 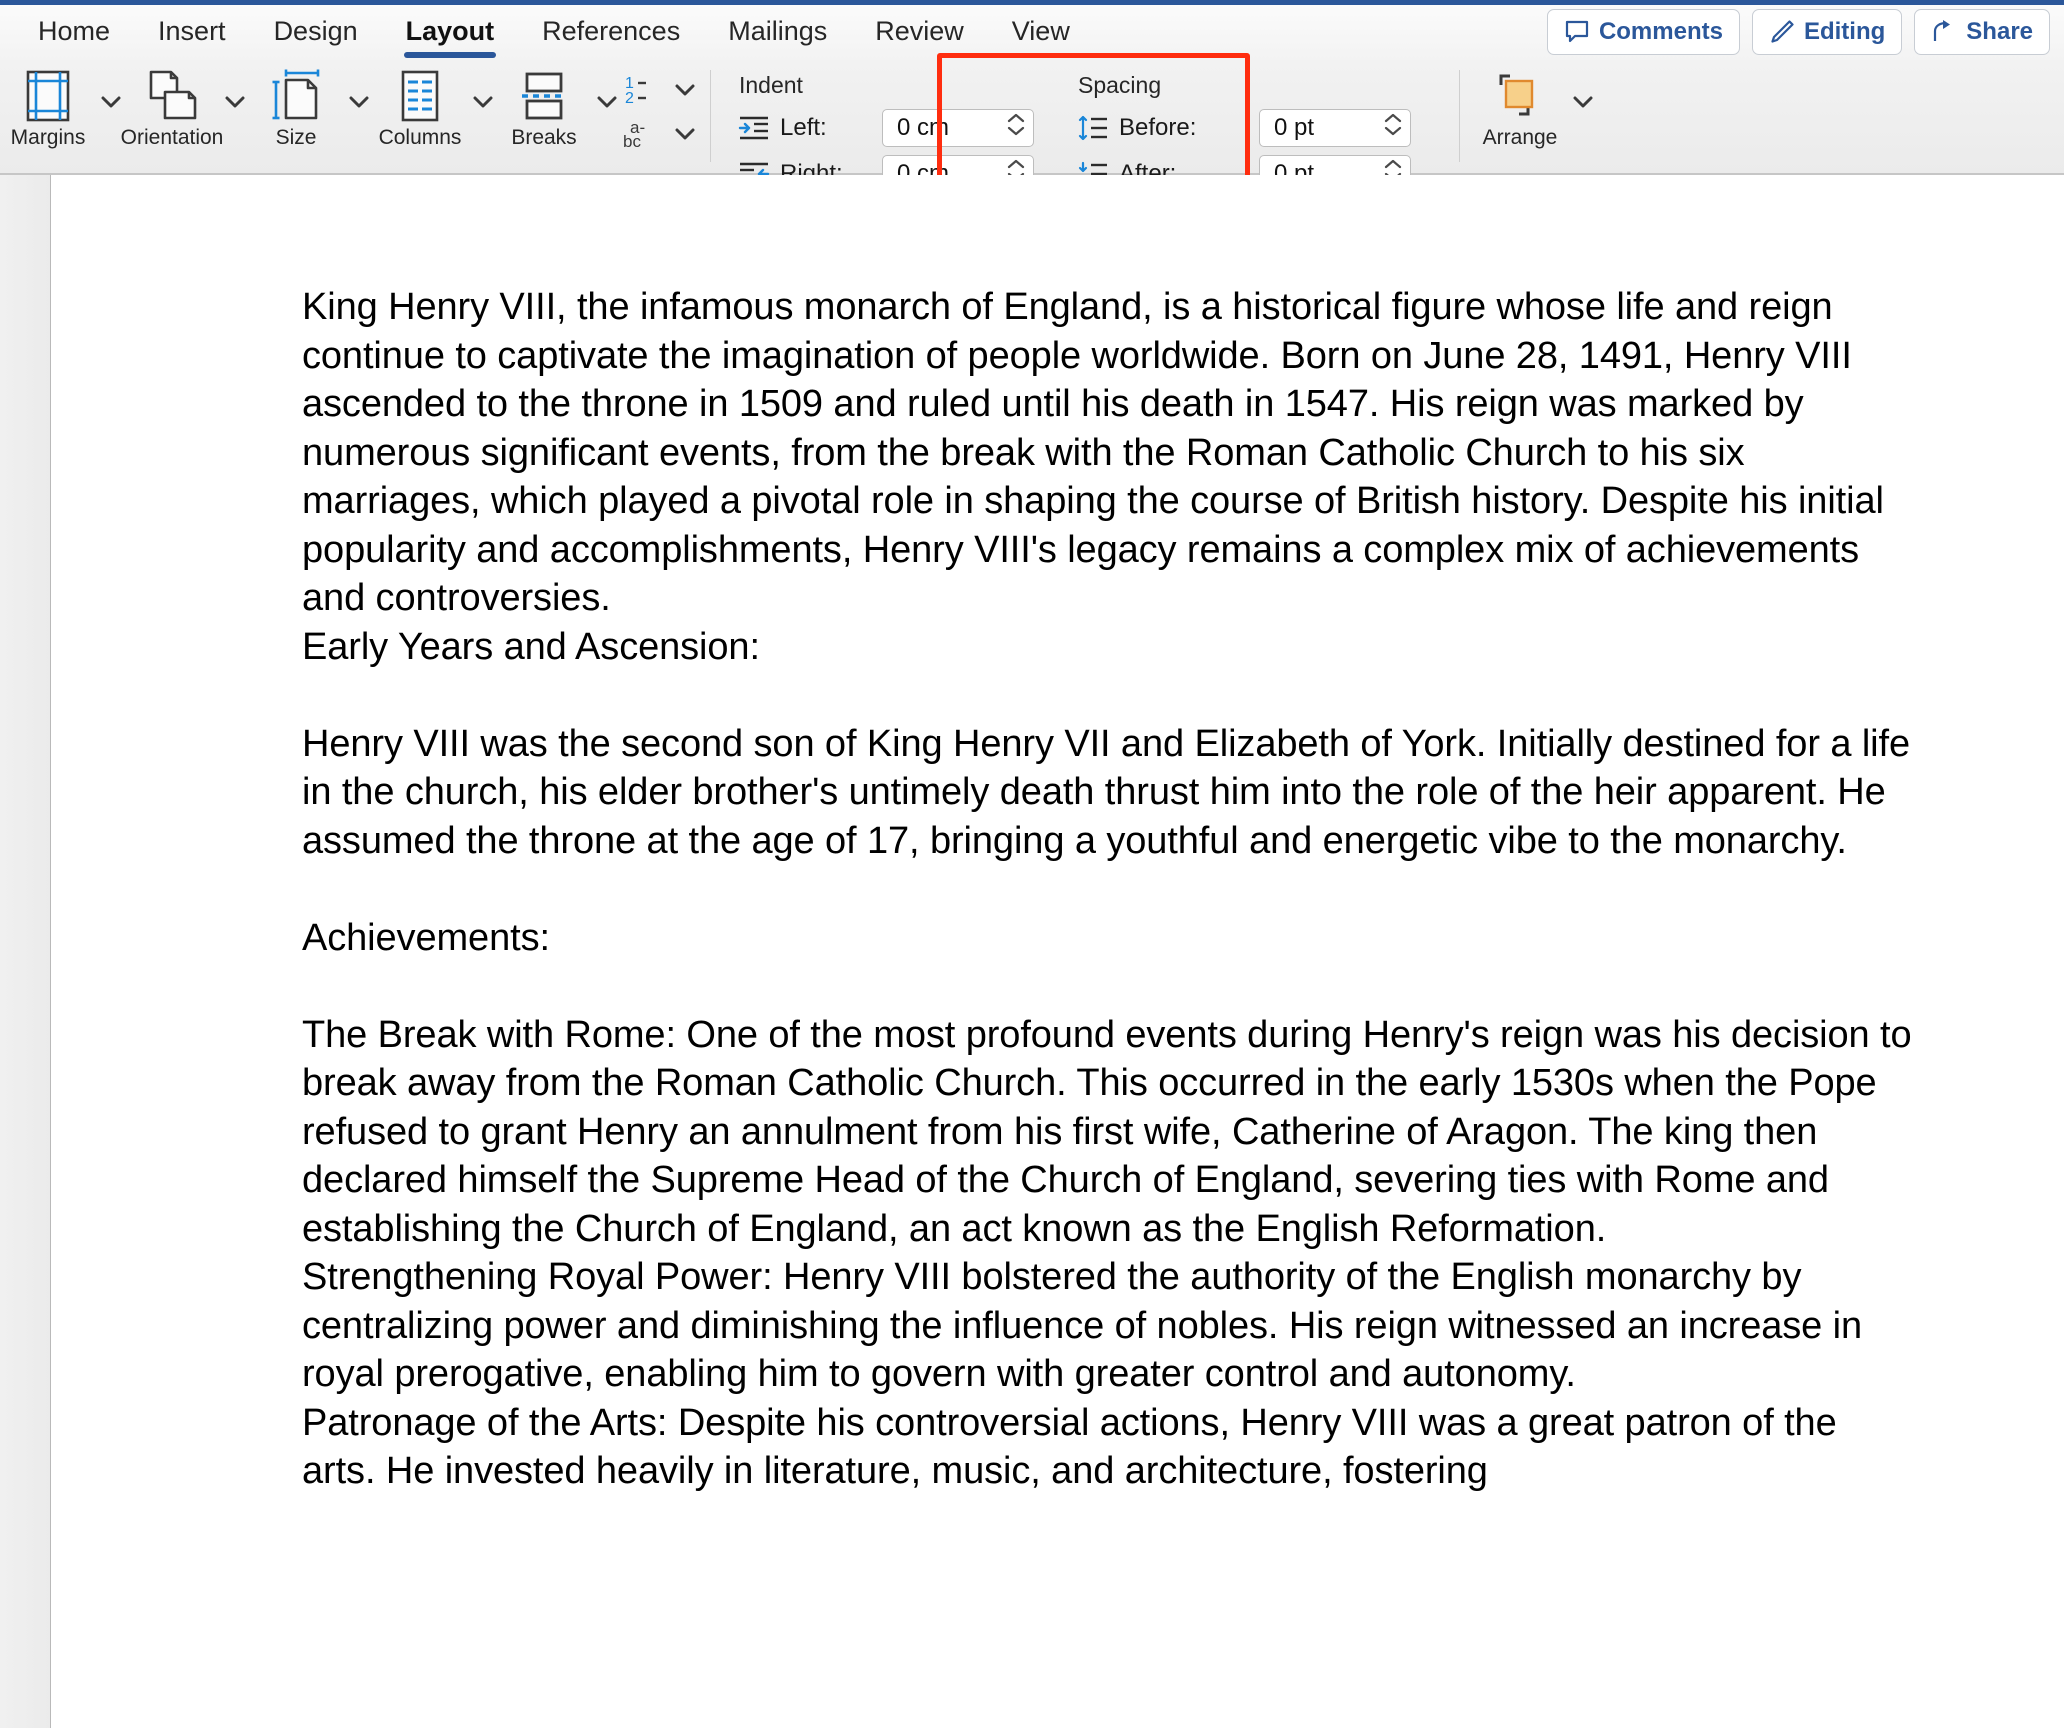 I want to click on spacing-before-stepper, so click(x=1393, y=124).